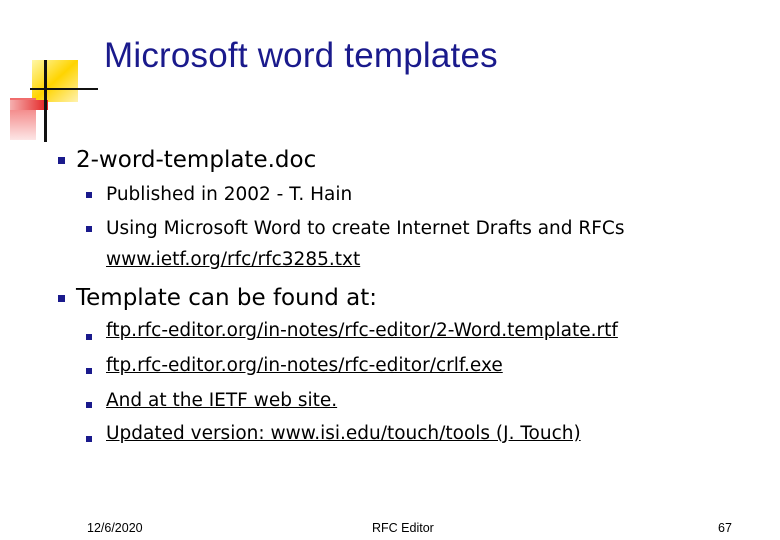 This screenshot has height=540, width=780. I want to click on red-bar-horizontal, so click(29, 105).